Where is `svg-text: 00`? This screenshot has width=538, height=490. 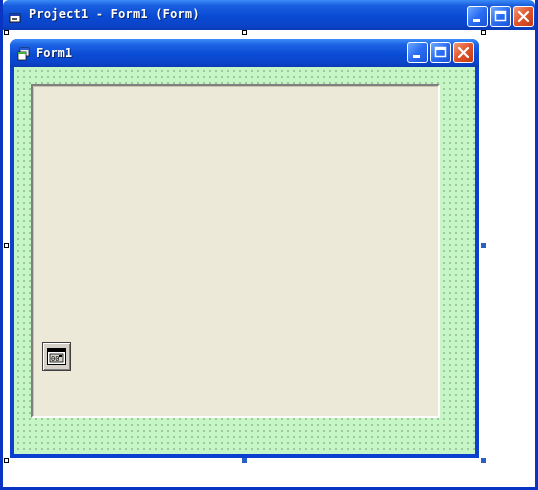
svg-text: 00 is located at coordinates (55, 359).